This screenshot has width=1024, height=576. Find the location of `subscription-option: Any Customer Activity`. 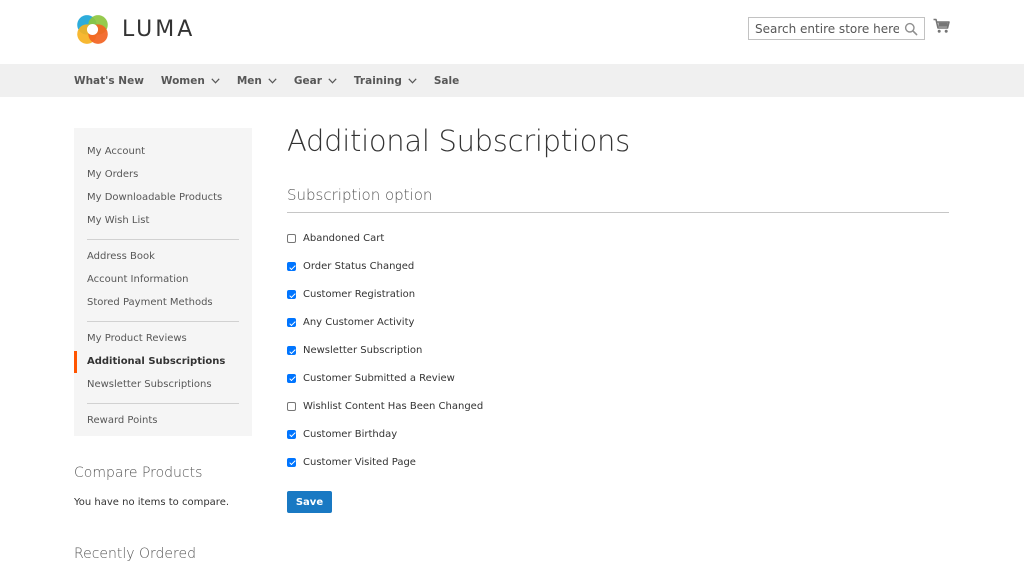

subscription-option: Any Customer Activity is located at coordinates (385, 323).